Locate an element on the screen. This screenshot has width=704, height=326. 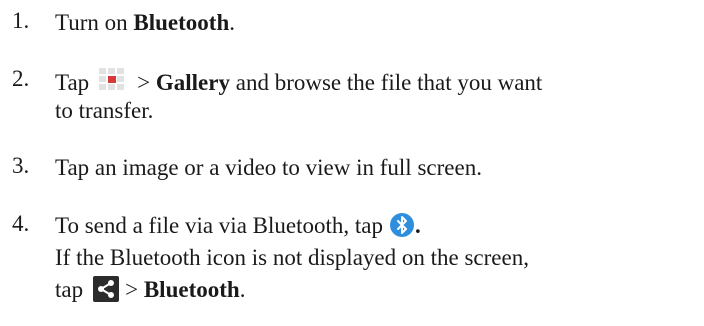
step-text: Turn on is located at coordinates (94, 22).